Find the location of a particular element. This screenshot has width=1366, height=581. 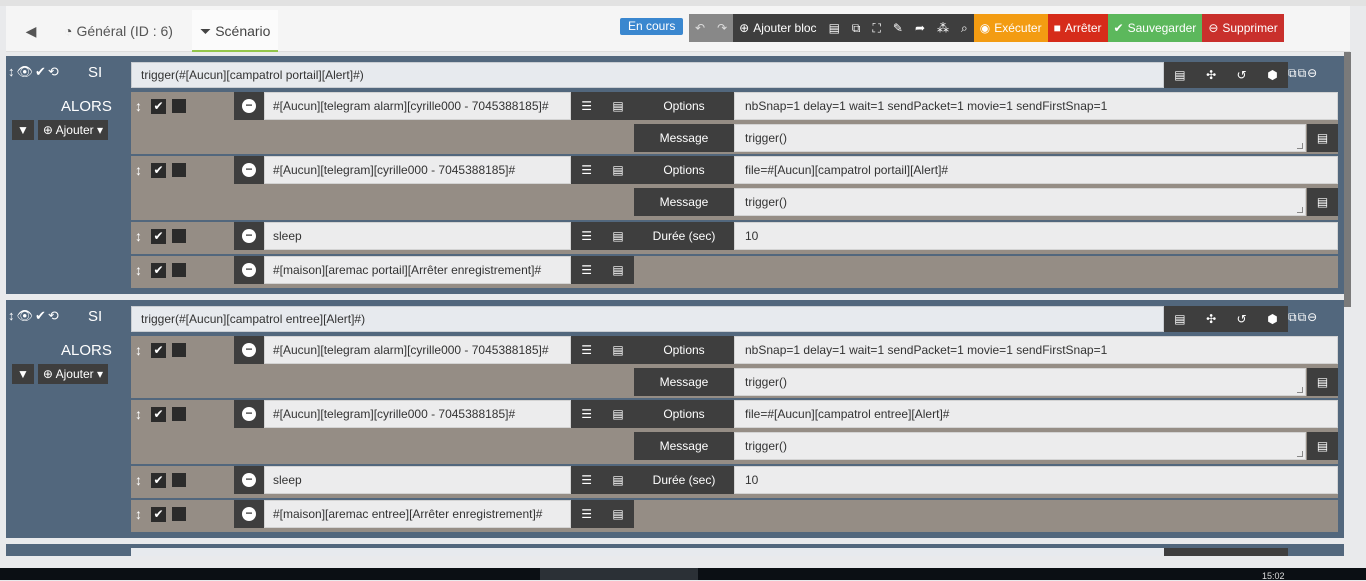

search-icon: ⌕ is located at coordinates (964, 28).